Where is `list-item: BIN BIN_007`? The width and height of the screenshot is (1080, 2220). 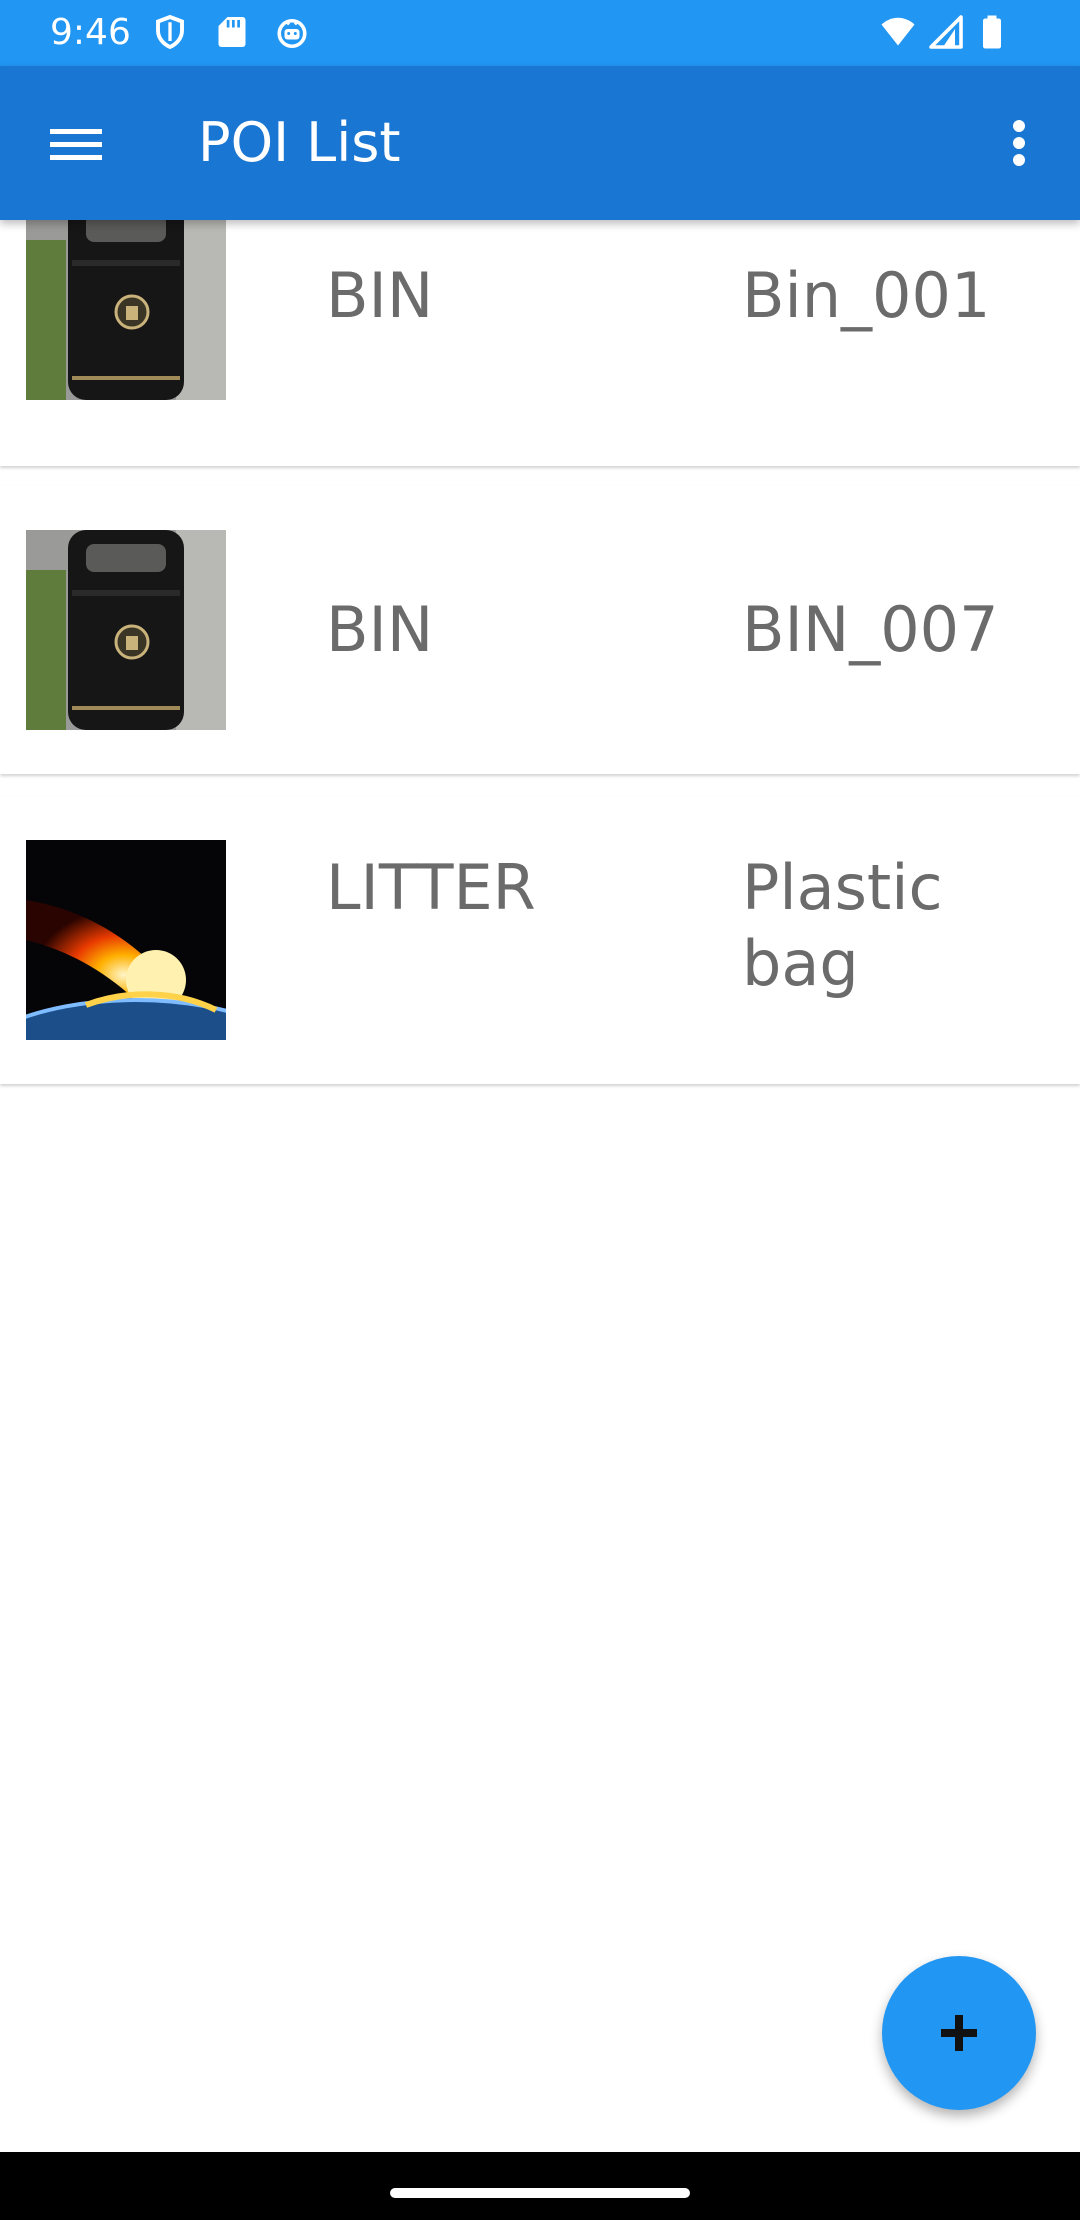
list-item: BIN BIN_007 is located at coordinates (540, 630).